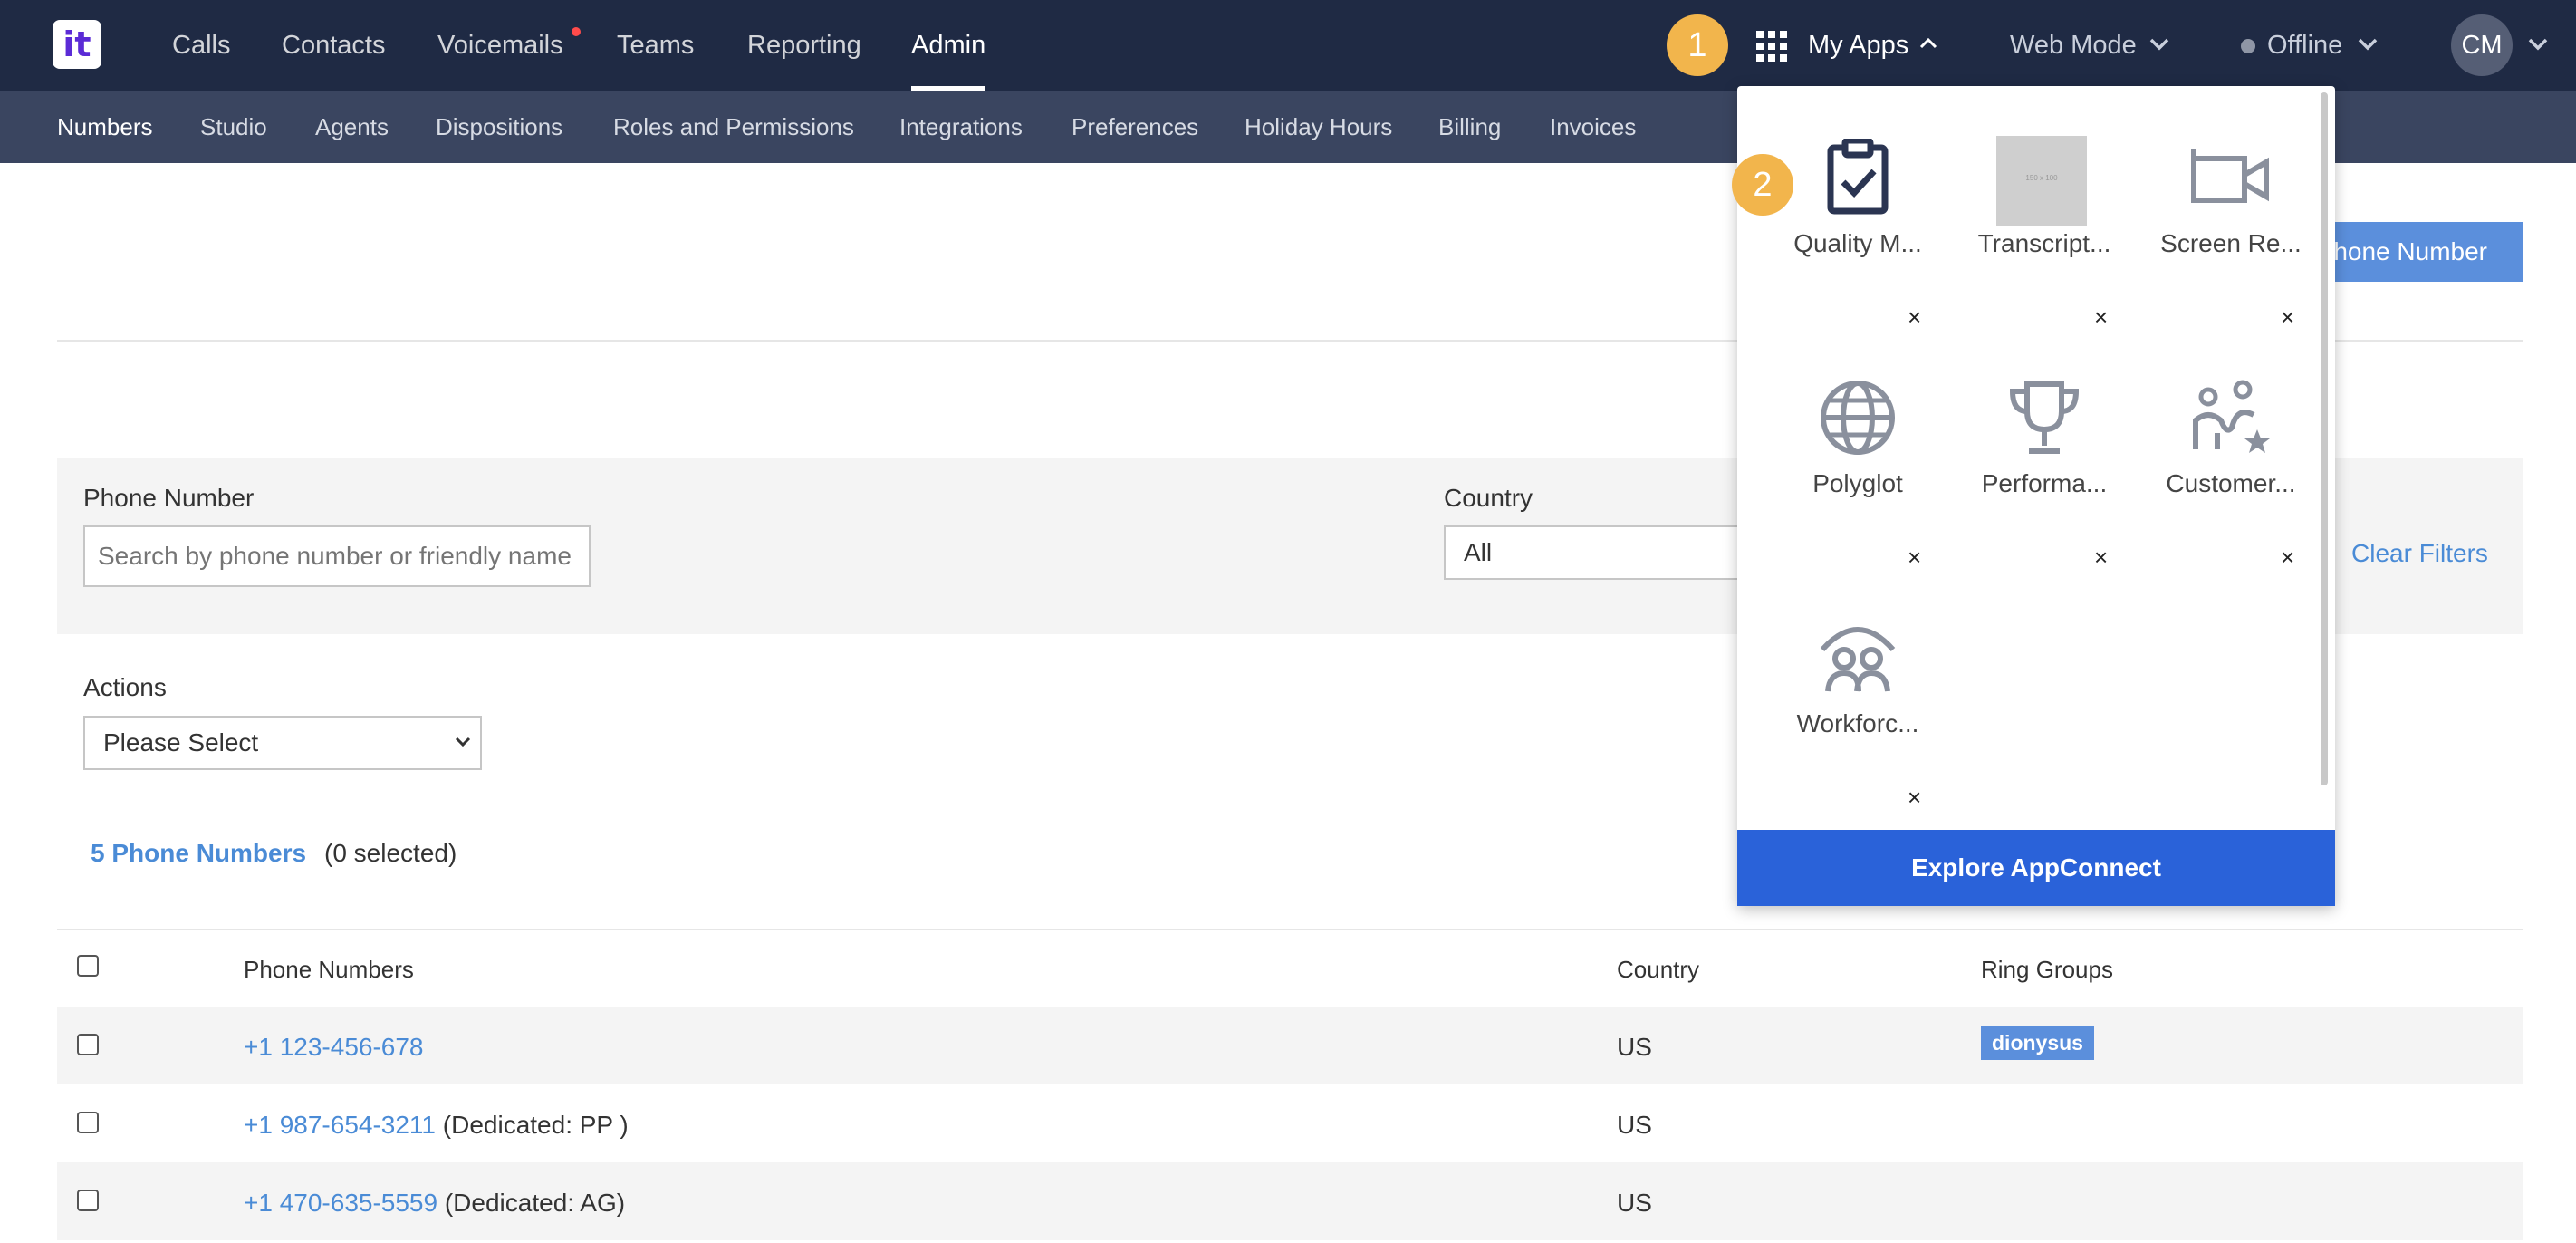 This screenshot has height=1243, width=2576. Describe the element at coordinates (1658, 970) in the screenshot. I see `column-header-country: Country` at that location.